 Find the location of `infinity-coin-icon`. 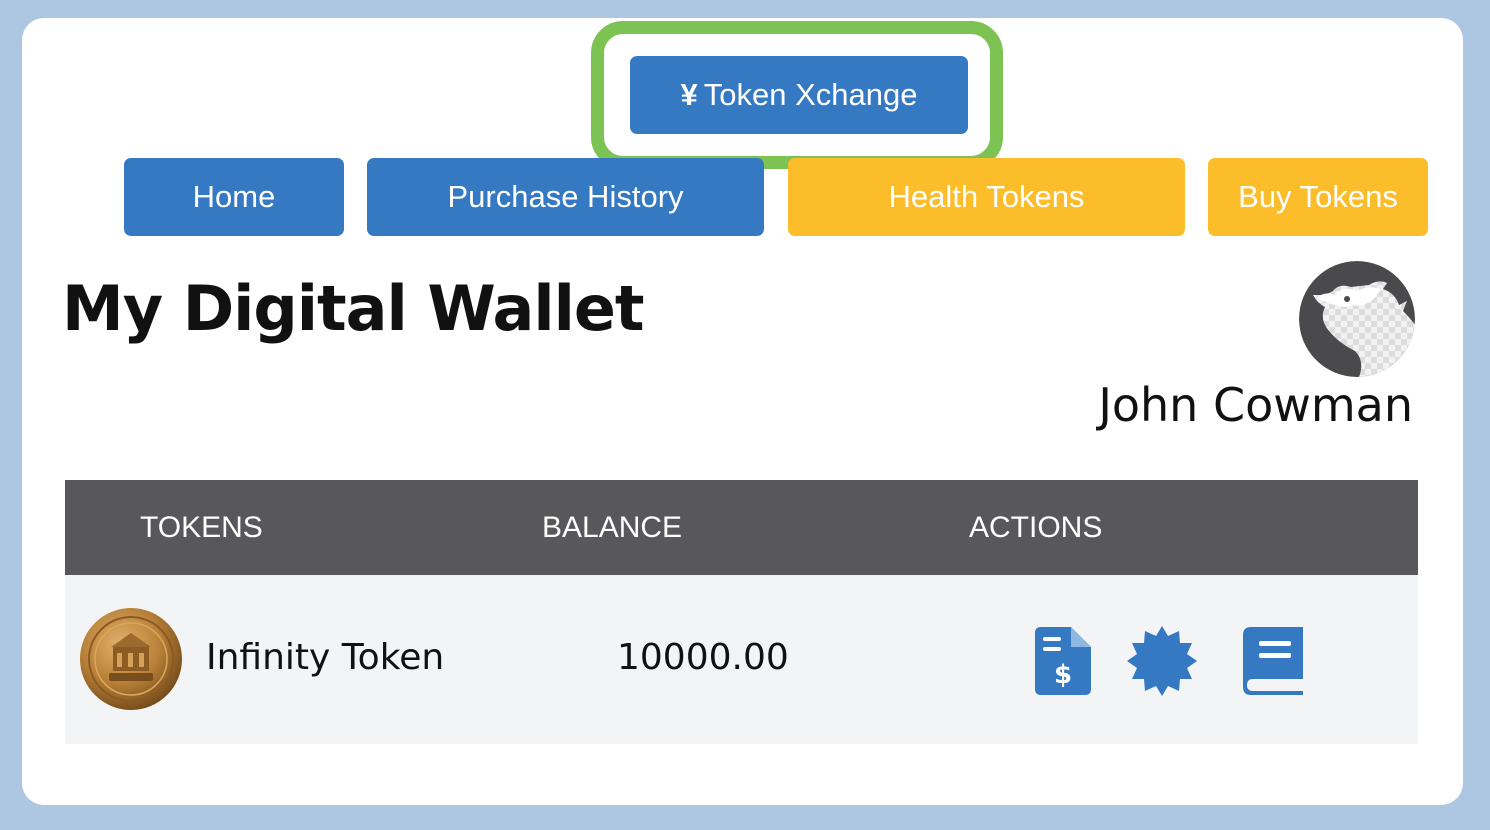

infinity-coin-icon is located at coordinates (131, 659).